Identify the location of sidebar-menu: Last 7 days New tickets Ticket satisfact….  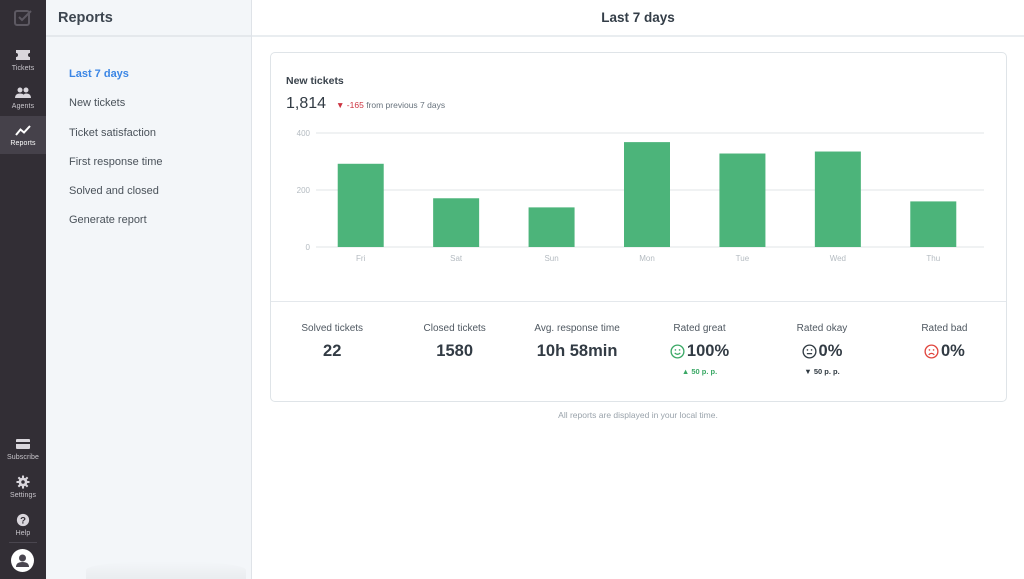
(148, 140).